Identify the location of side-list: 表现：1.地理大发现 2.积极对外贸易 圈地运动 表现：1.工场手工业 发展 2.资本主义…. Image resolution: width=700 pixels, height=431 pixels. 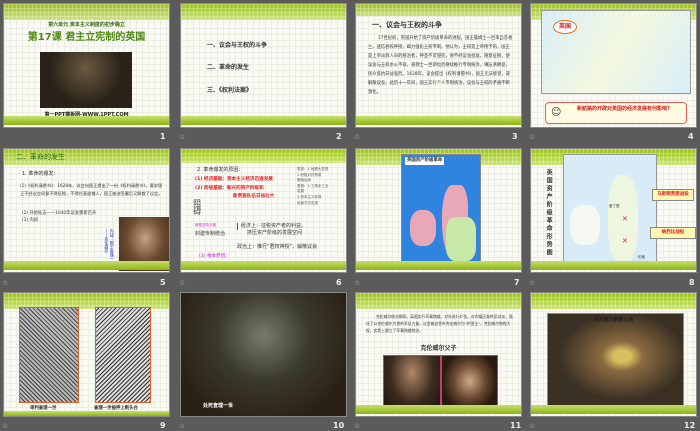
(313, 186).